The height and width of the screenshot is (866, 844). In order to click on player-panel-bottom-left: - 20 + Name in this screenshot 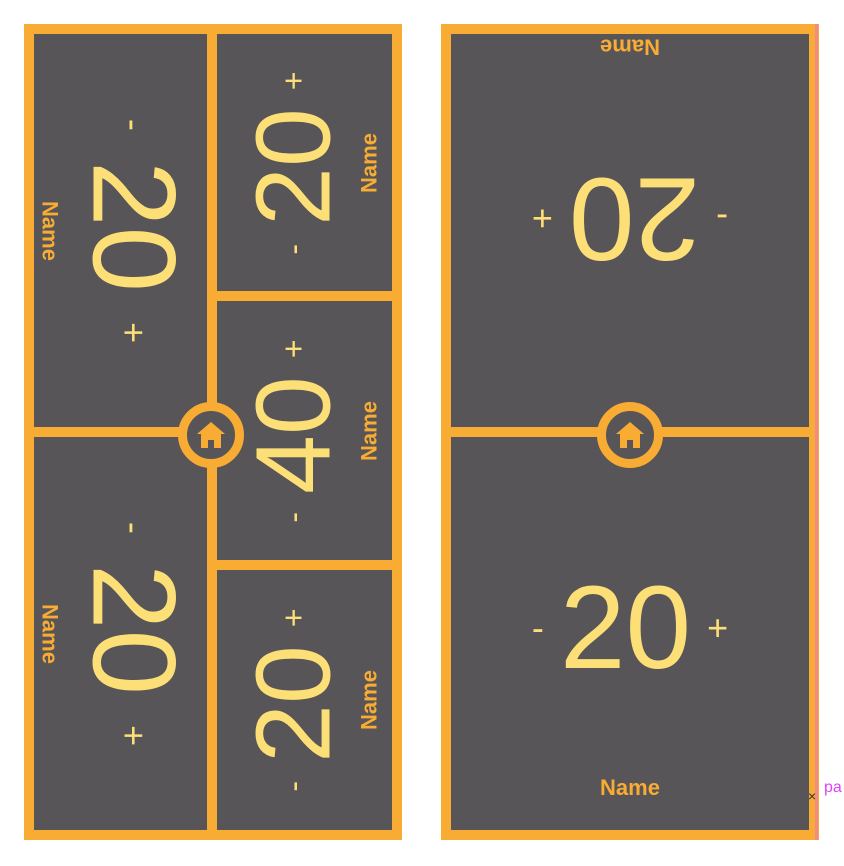, I will do `click(120, 633)`.